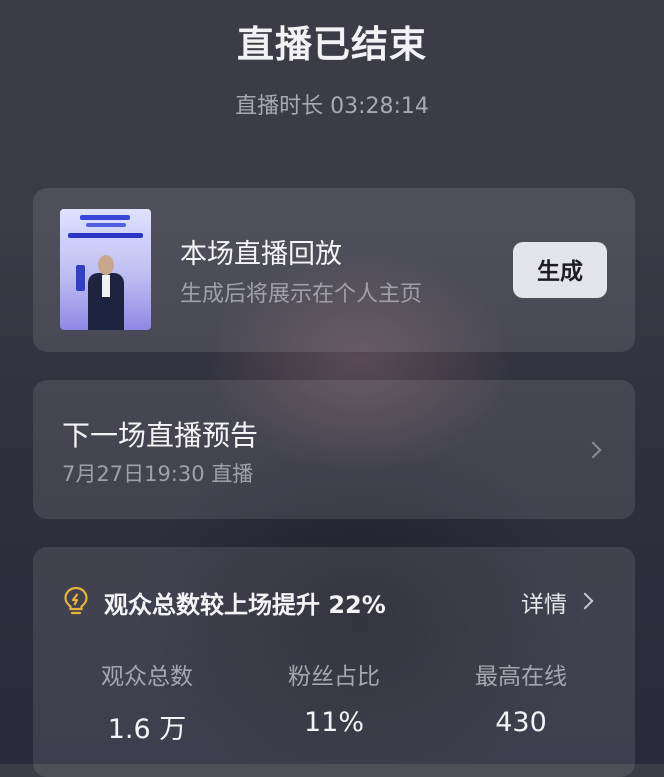  What do you see at coordinates (334, 697) in the screenshot?
I see `stat-fan-ratio: 粉丝占比 11%` at bounding box center [334, 697].